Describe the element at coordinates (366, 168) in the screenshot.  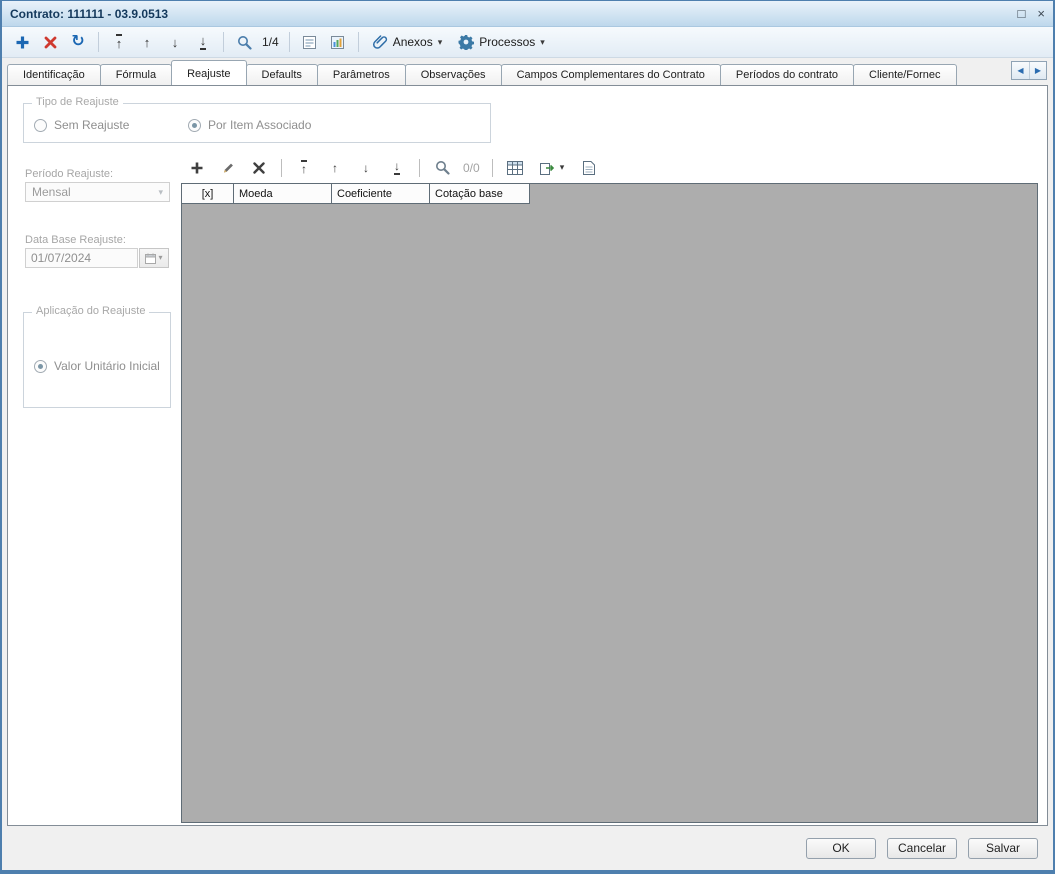
I see `grid-next-row-button: ↓` at that location.